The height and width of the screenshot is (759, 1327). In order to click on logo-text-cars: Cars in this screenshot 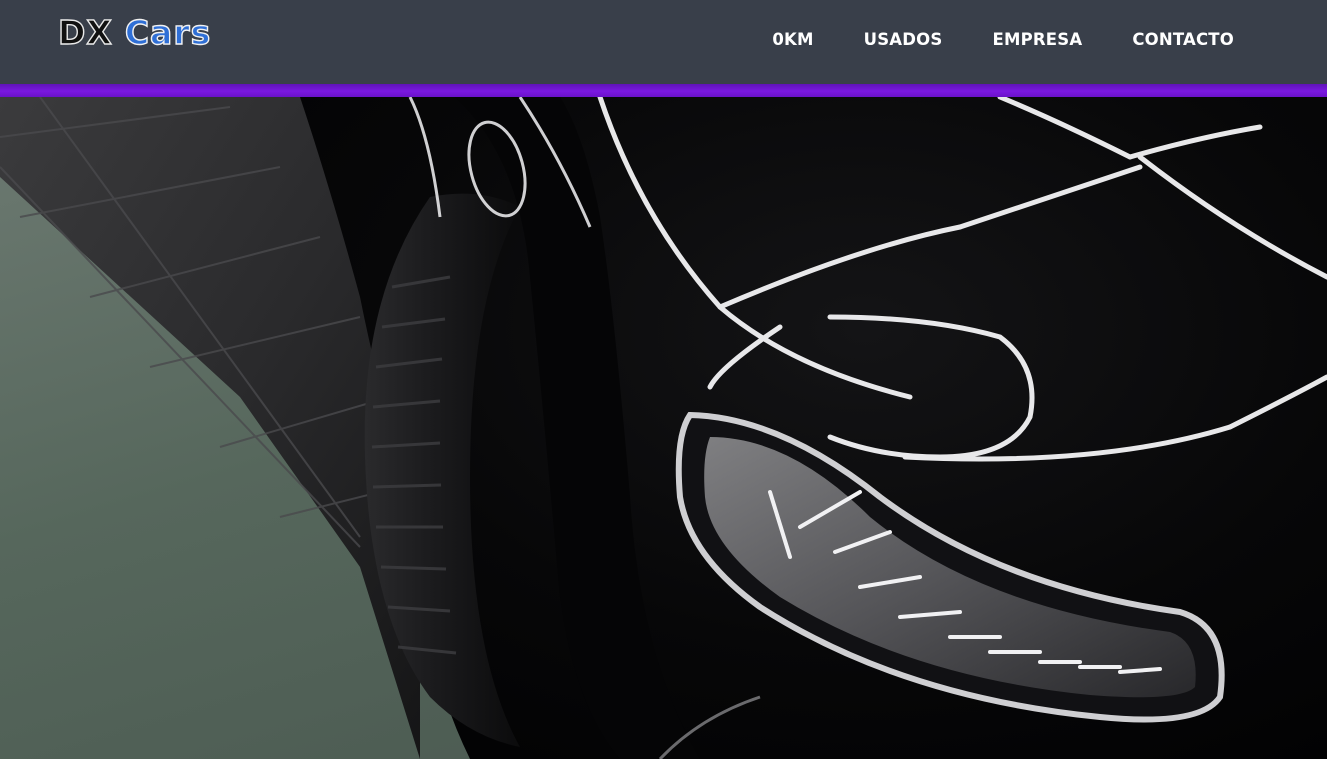, I will do `click(168, 32)`.